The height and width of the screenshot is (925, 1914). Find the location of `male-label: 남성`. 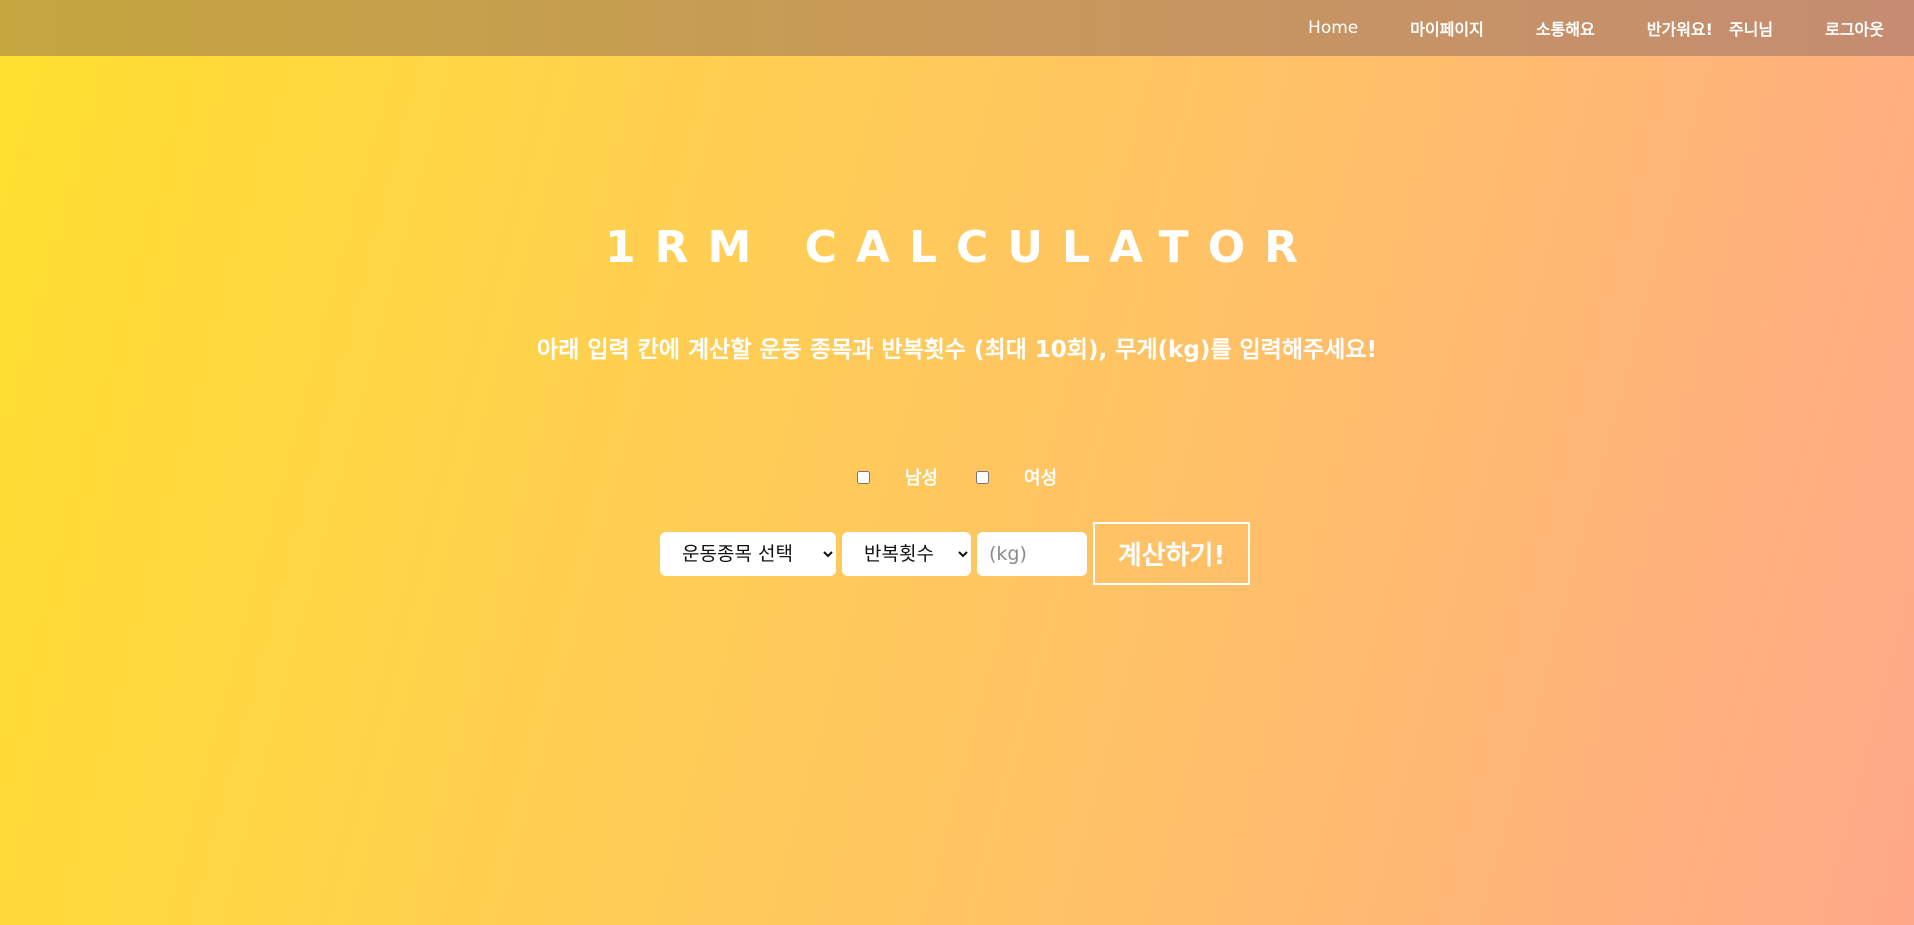

male-label: 남성 is located at coordinates (921, 477).